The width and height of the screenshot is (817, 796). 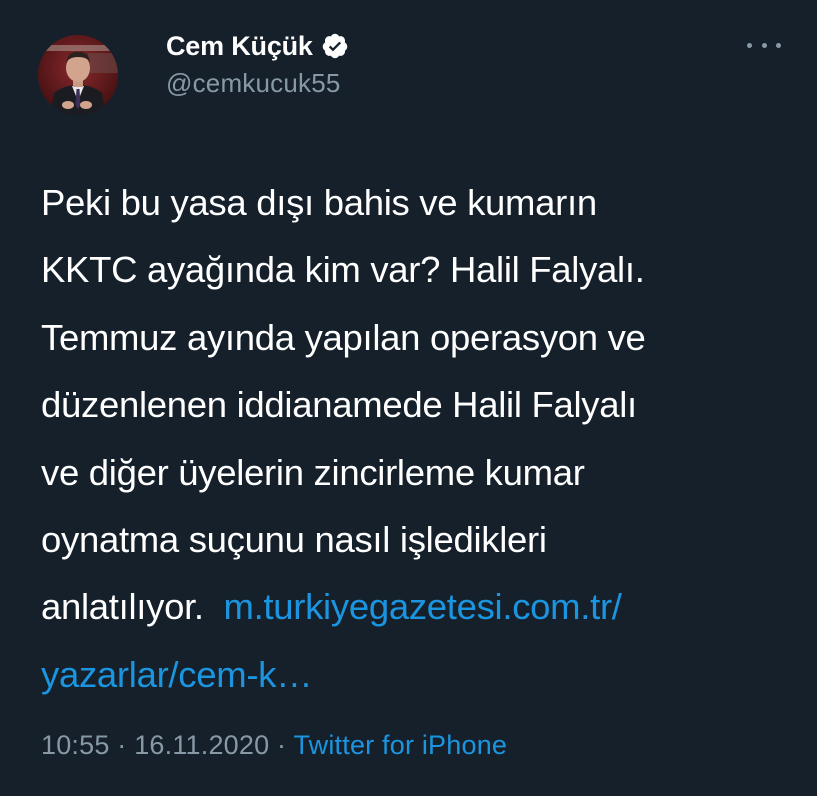 I want to click on user-info: Cem Küçük @cemkucuk55, so click(x=257, y=63).